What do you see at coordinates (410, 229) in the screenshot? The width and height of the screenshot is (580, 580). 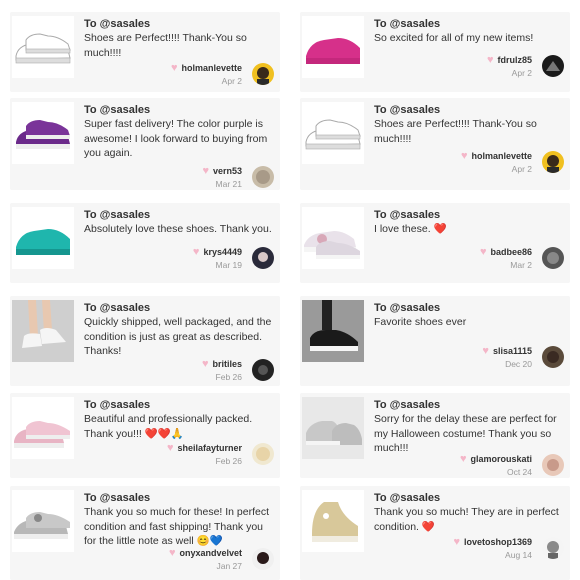 I see `review-message: I love these. ❤️` at bounding box center [410, 229].